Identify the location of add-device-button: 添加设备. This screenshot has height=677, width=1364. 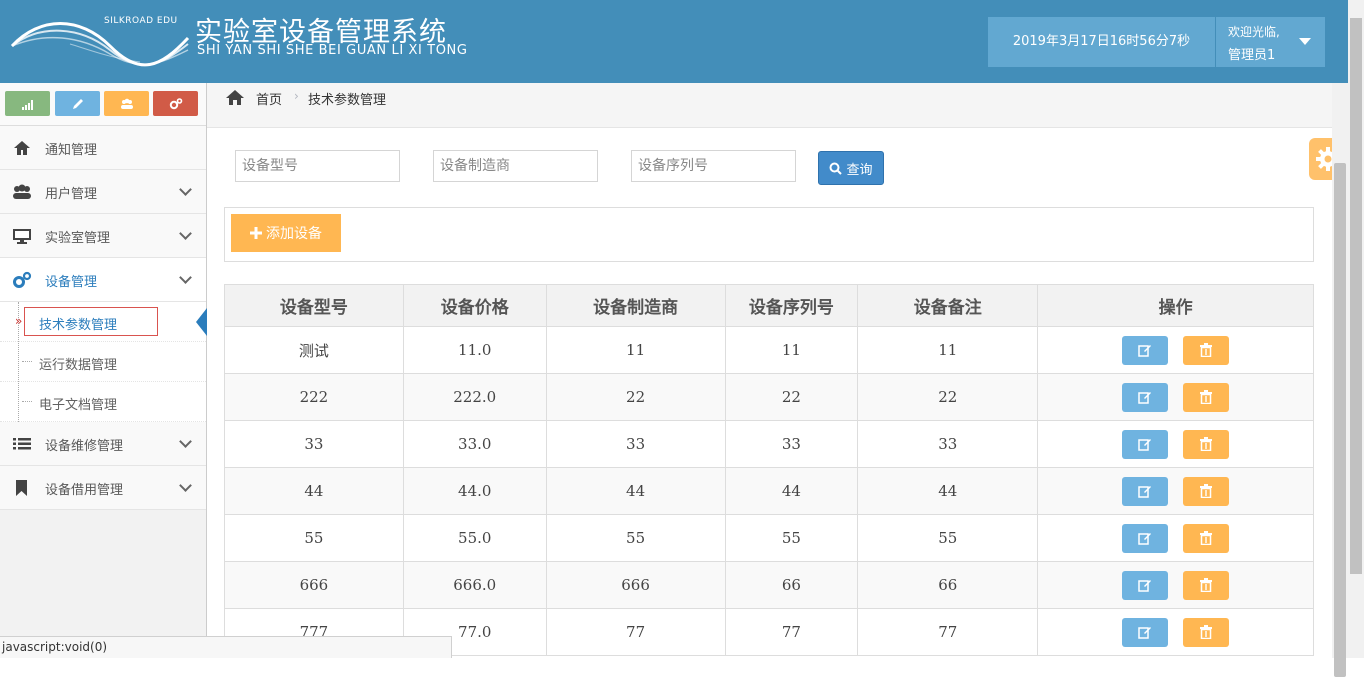
(286, 233).